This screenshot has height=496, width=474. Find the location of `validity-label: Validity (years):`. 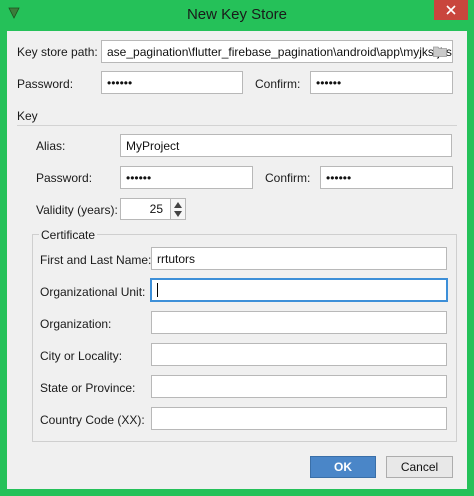

validity-label: Validity (years): is located at coordinates (77, 210).